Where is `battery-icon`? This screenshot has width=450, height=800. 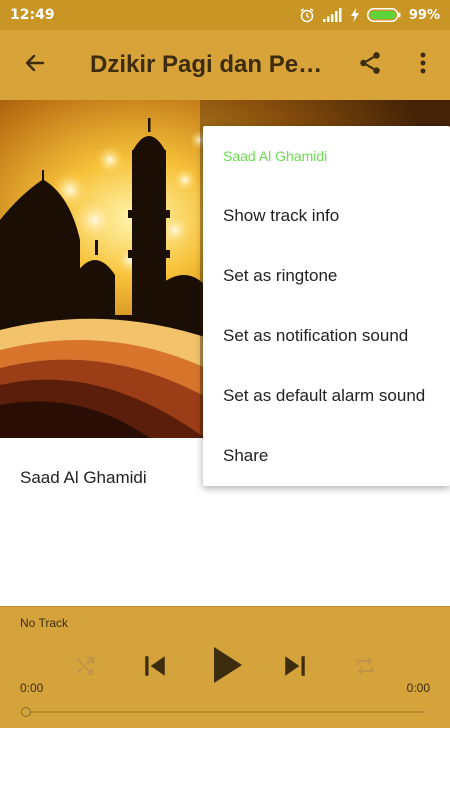
battery-icon is located at coordinates (383, 15).